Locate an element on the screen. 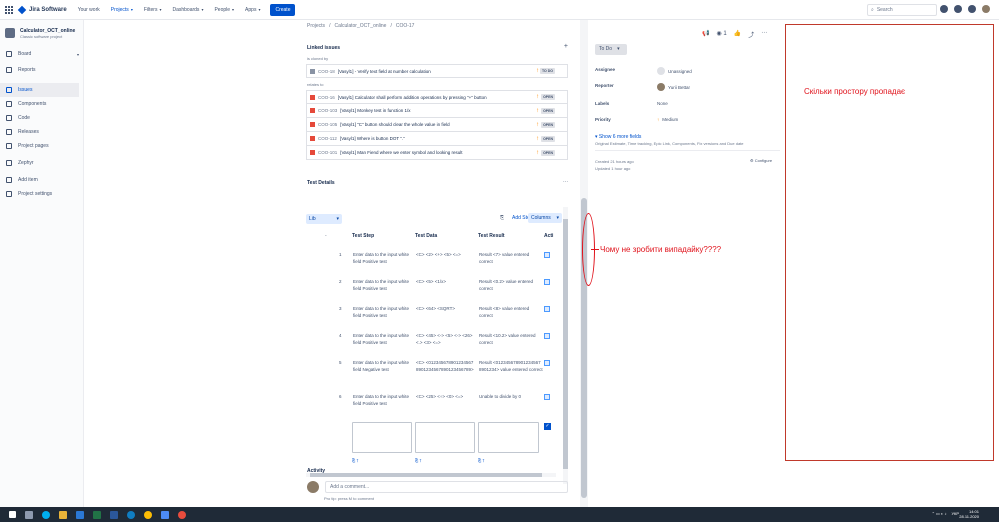  attach-data-icon: ⎘ ⇡ is located at coordinates (418, 460).